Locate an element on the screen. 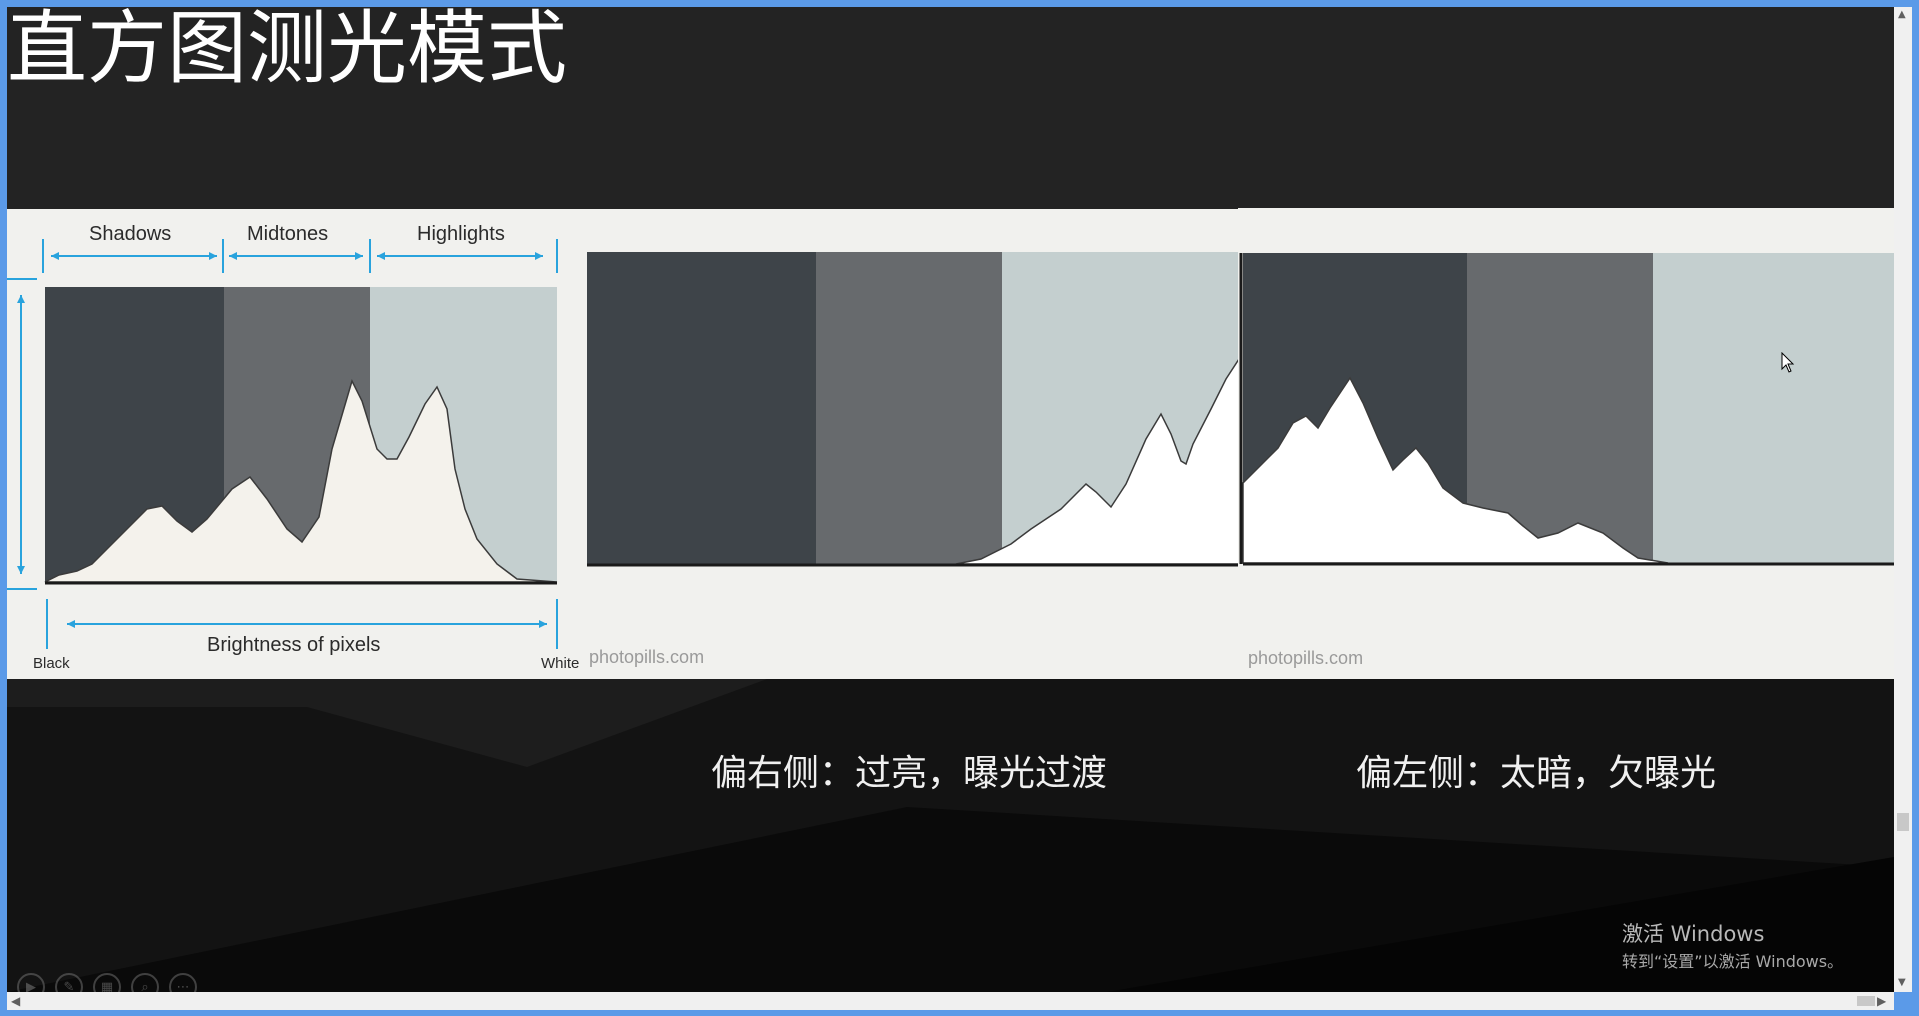 This screenshot has width=1919, height=1016. underexposed-histogram is located at coordinates (1566, 409).